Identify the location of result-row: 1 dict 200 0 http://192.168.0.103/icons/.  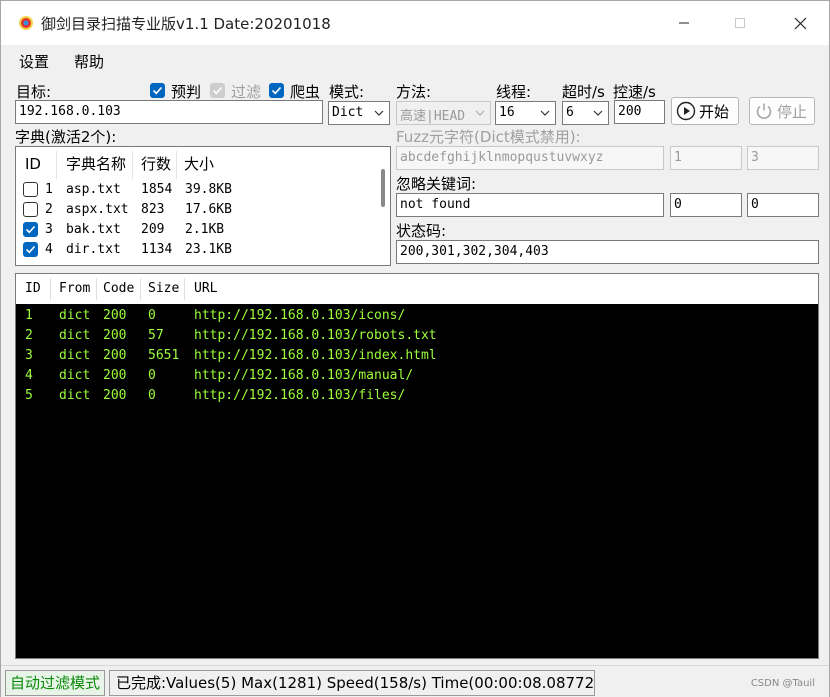
(417, 316).